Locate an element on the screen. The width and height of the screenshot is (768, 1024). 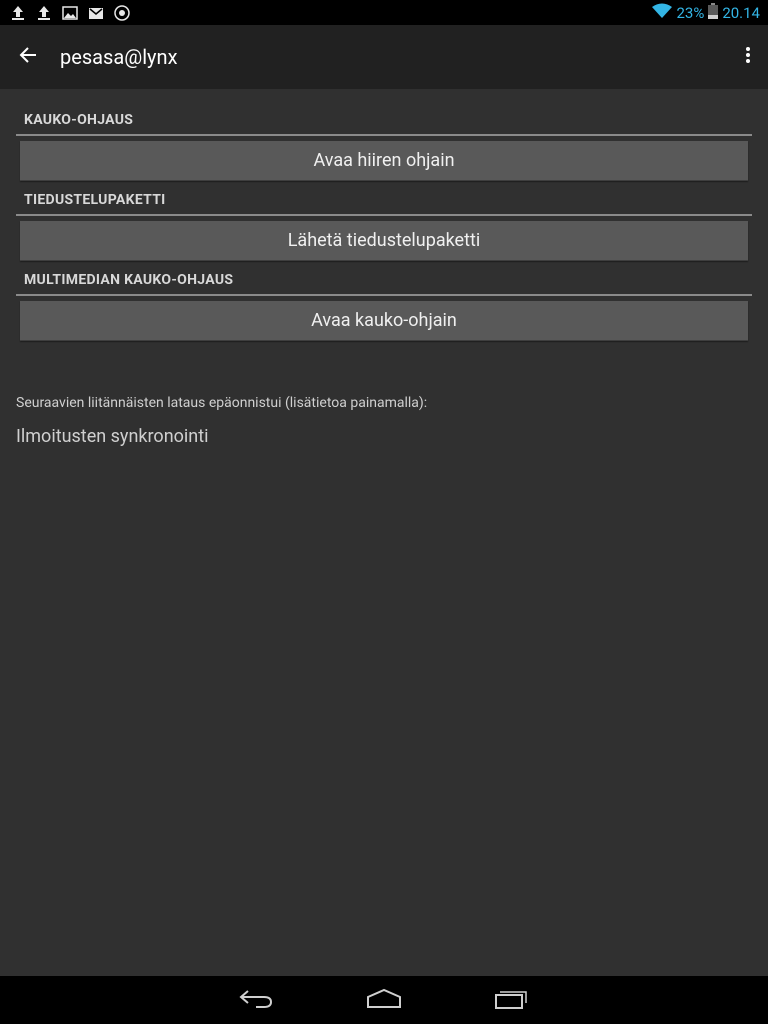
send-ping-button: Lähetä tiedustelupaketti is located at coordinates (384, 241).